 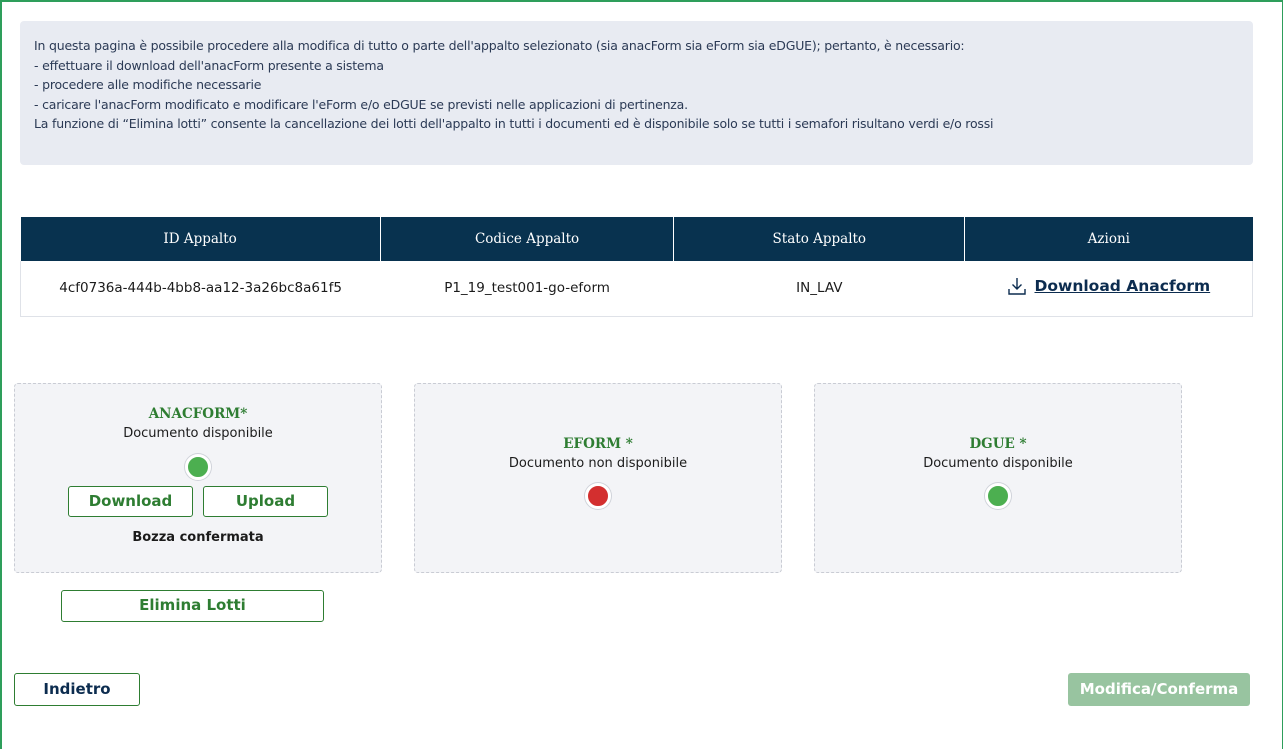 I want to click on column-header-codice: Codice Appalto, so click(x=527, y=239).